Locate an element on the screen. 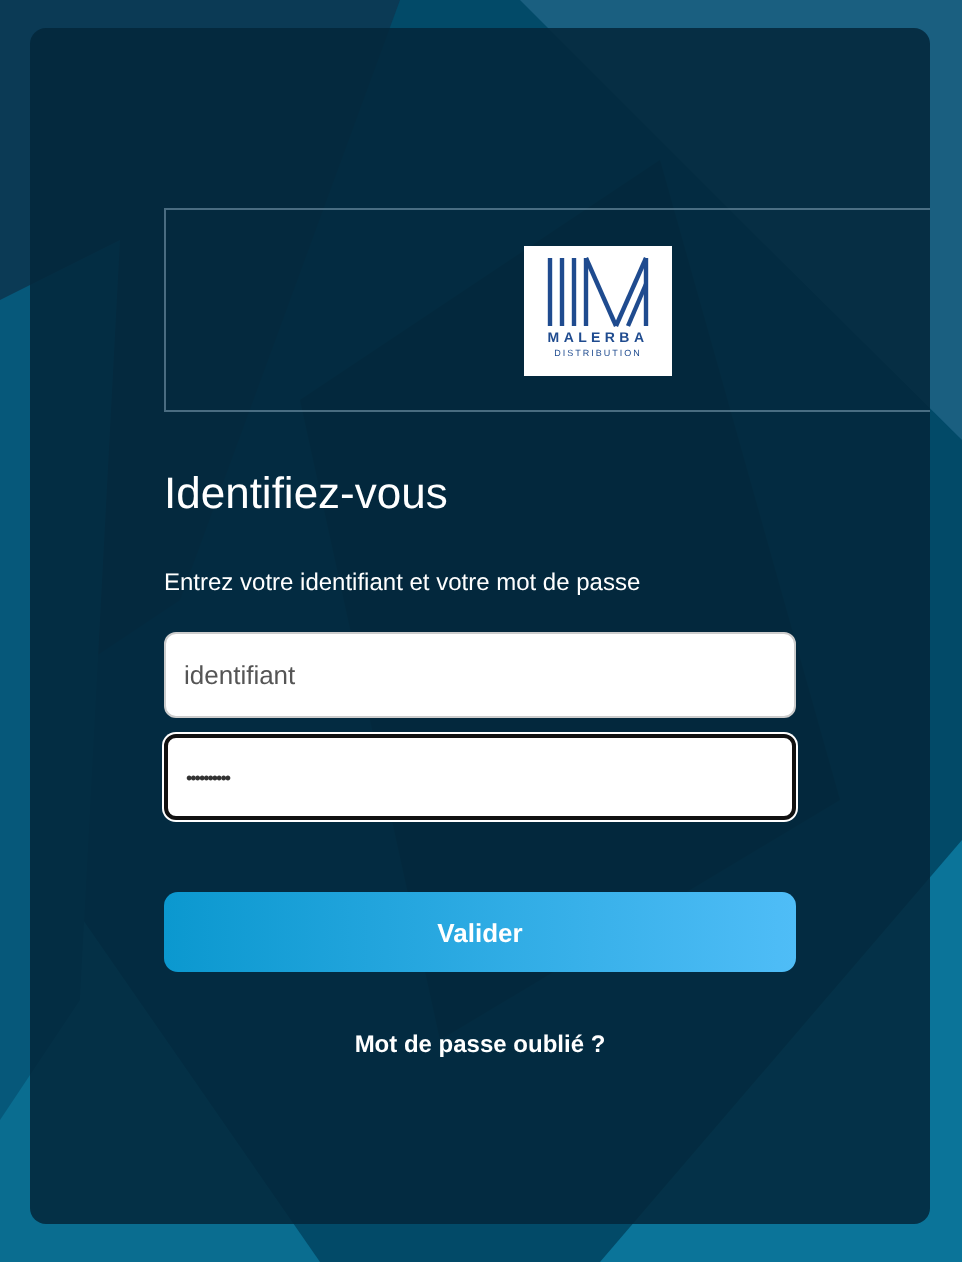 The height and width of the screenshot is (1262, 962). username-field: identifiant is located at coordinates (480, 675).